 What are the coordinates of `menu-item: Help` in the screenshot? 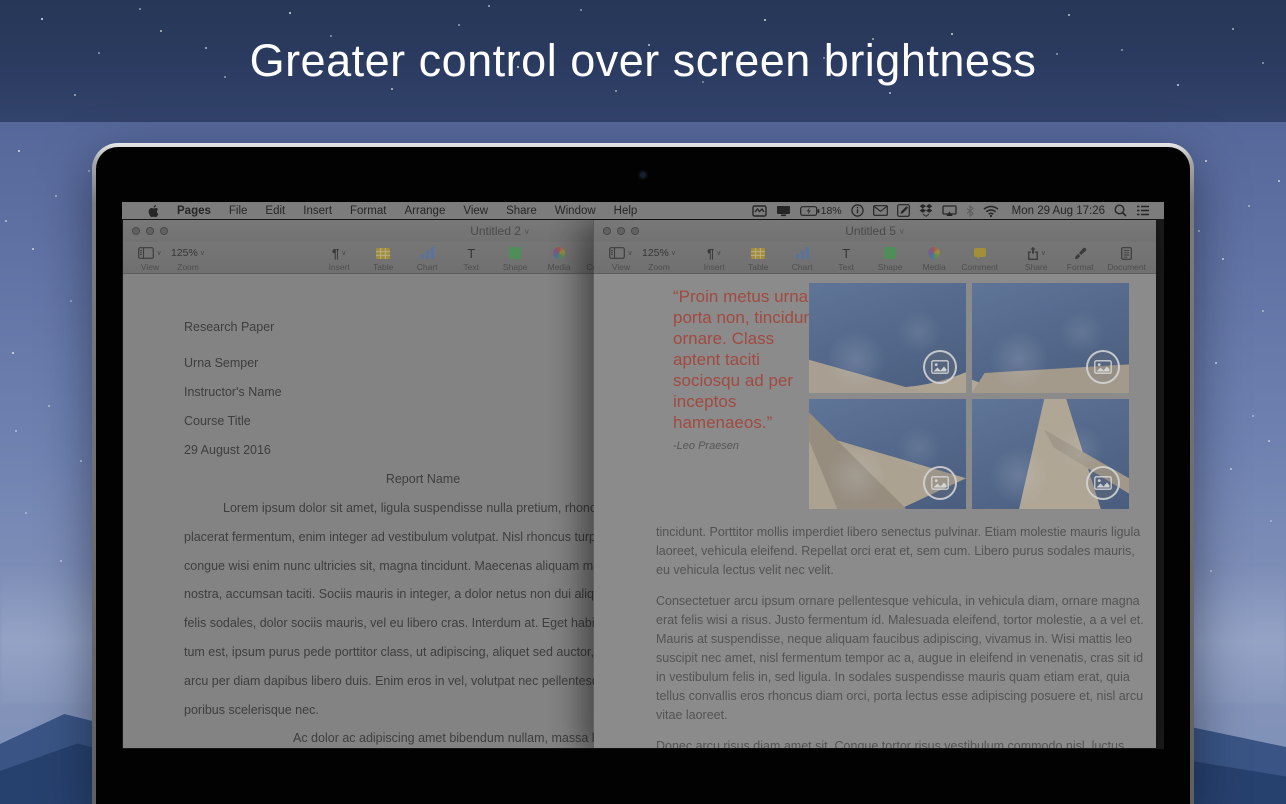 It's located at (626, 211).